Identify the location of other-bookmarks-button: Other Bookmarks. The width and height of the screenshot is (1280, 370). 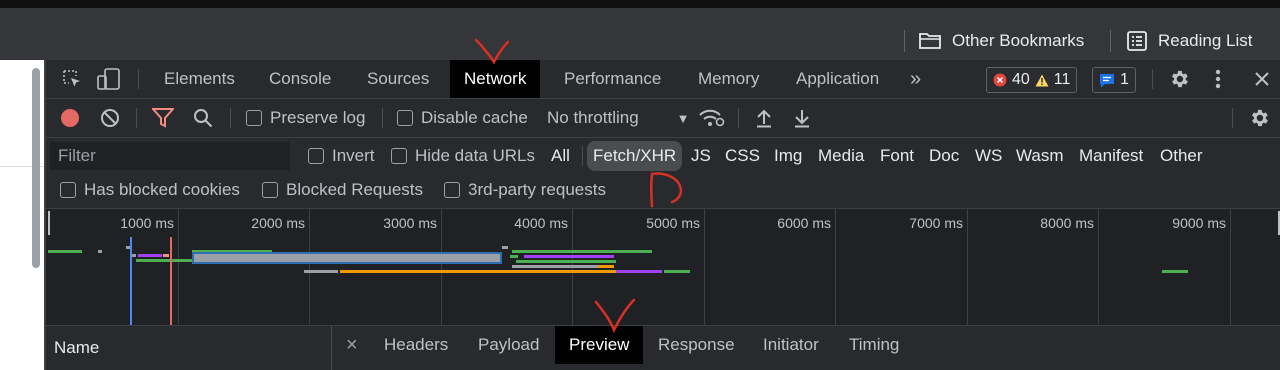
(1001, 41).